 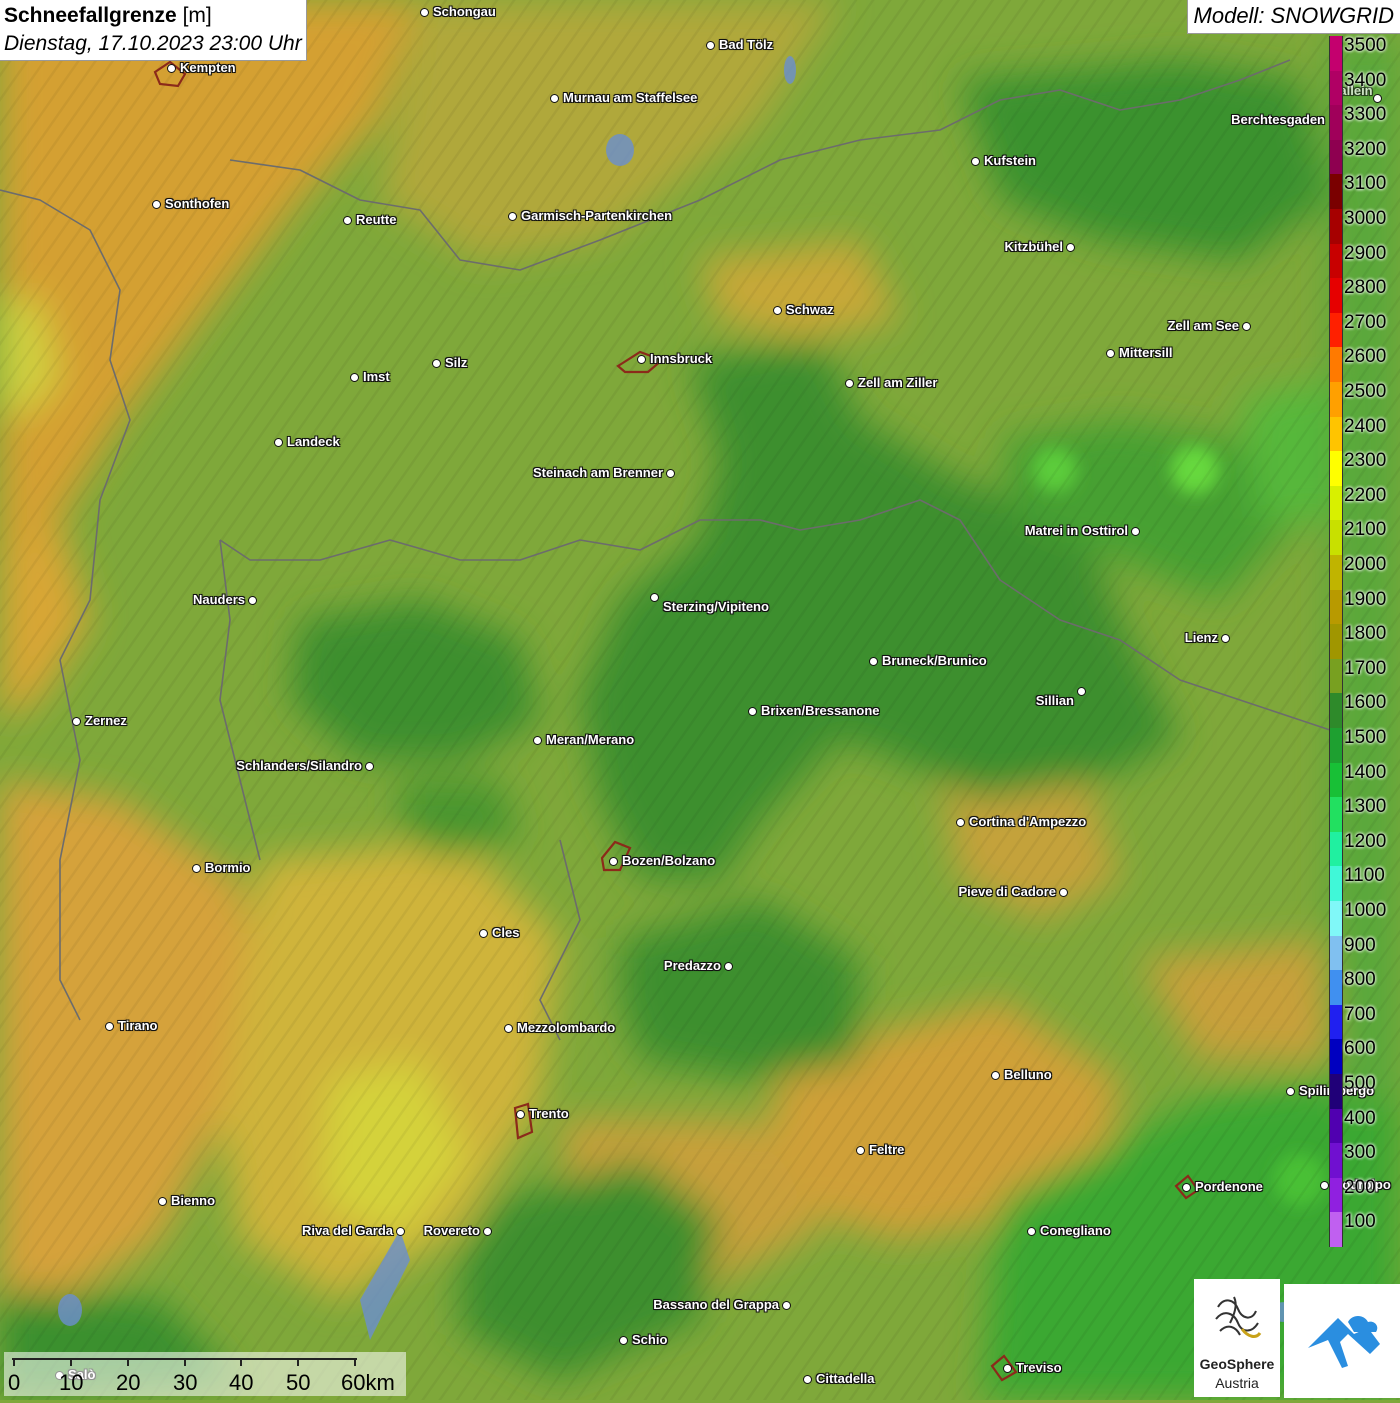 I want to click on legend-label: 3400, so click(x=1365, y=80).